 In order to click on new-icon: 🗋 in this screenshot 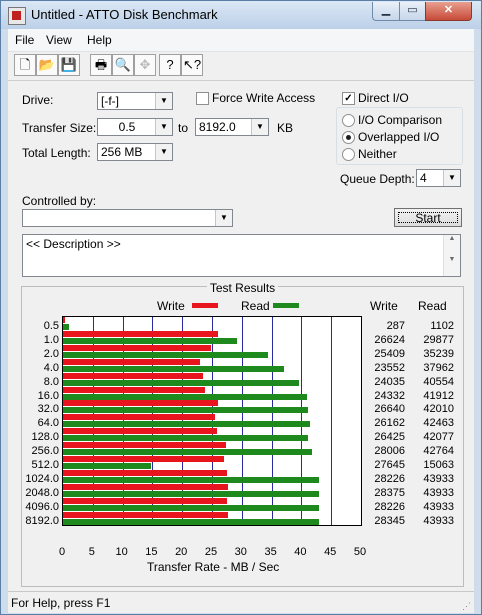, I will do `click(25, 65)`.